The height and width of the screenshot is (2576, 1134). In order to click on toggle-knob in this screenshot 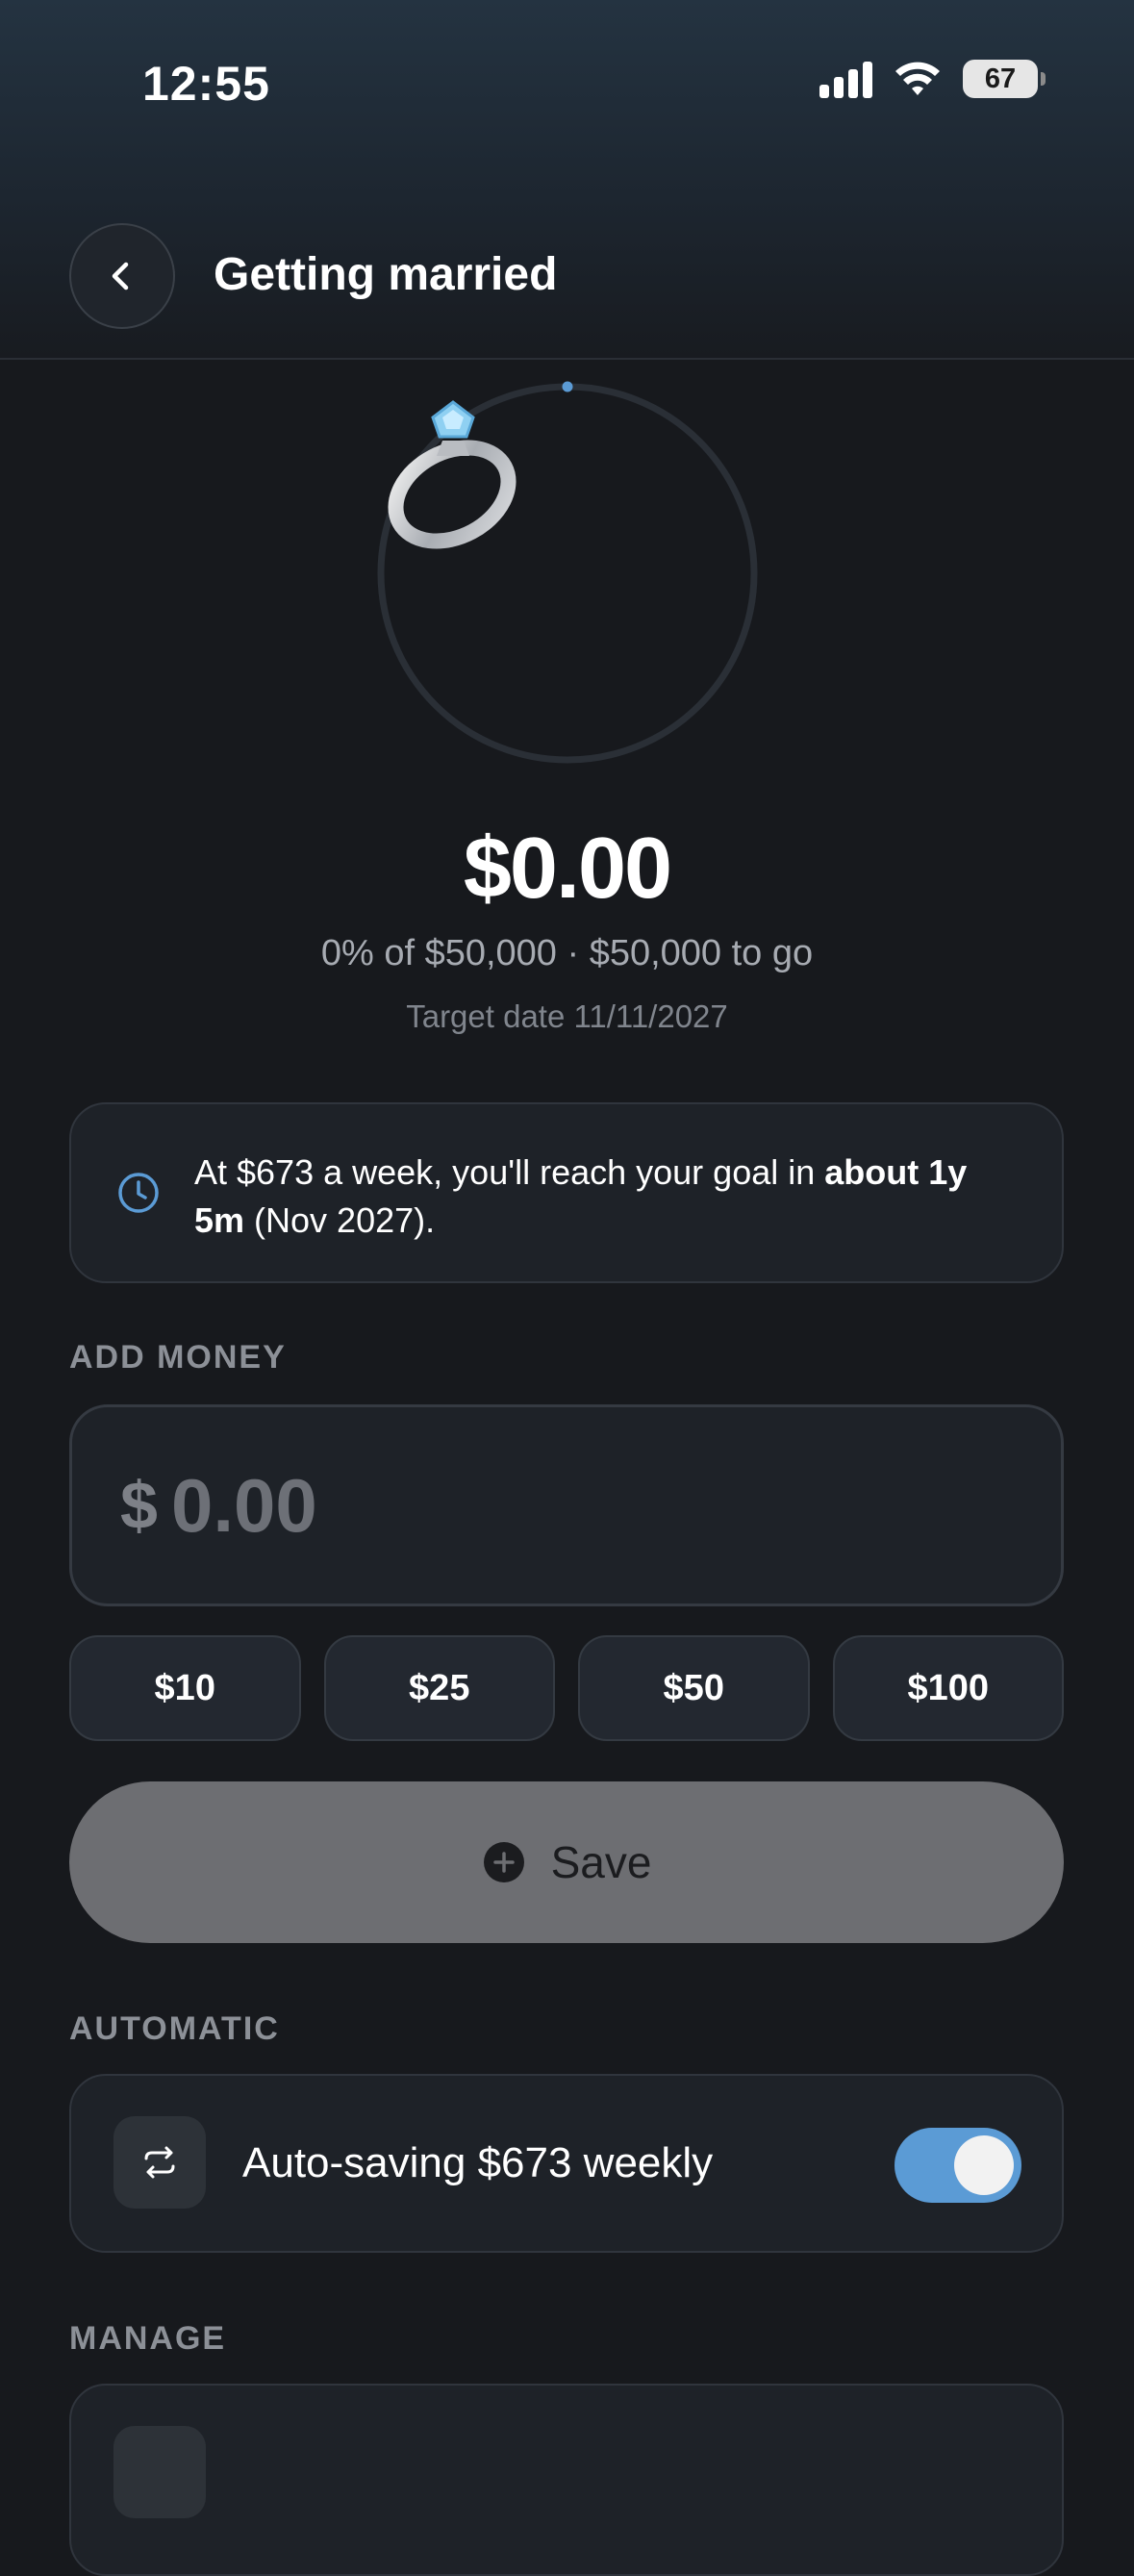, I will do `click(984, 2165)`.